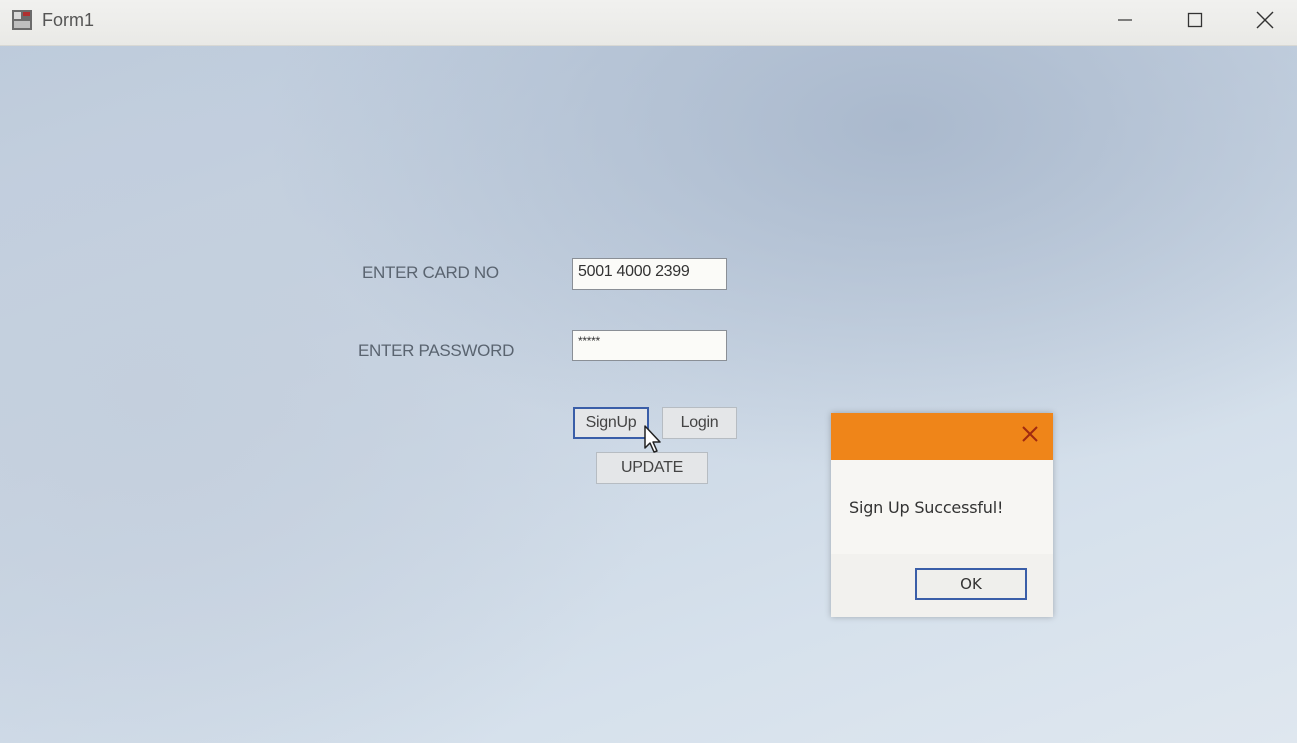 The image size is (1297, 743). Describe the element at coordinates (649, 345) in the screenshot. I see `password-input: *****` at that location.